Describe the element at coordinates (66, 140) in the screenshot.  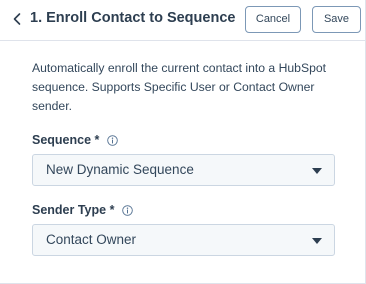
I see `sequence-label-text: Sequence *` at that location.